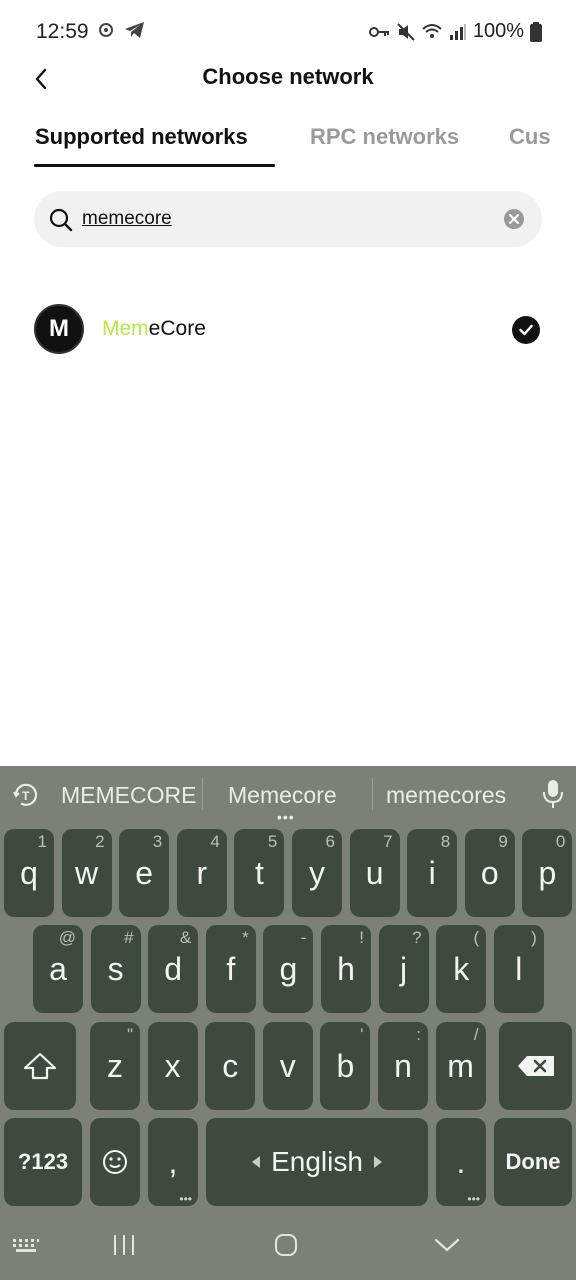 Image resolution: width=576 pixels, height=1280 pixels. I want to click on key-label: m, so click(460, 1065).